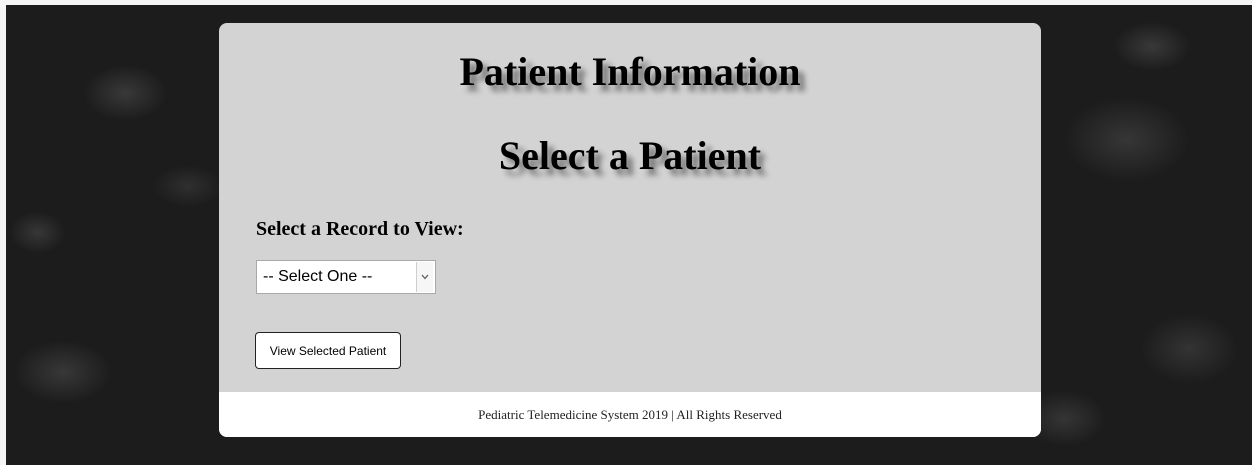 This screenshot has width=1252, height=465. I want to click on patient-select-value: -- Select One --, so click(318, 276).